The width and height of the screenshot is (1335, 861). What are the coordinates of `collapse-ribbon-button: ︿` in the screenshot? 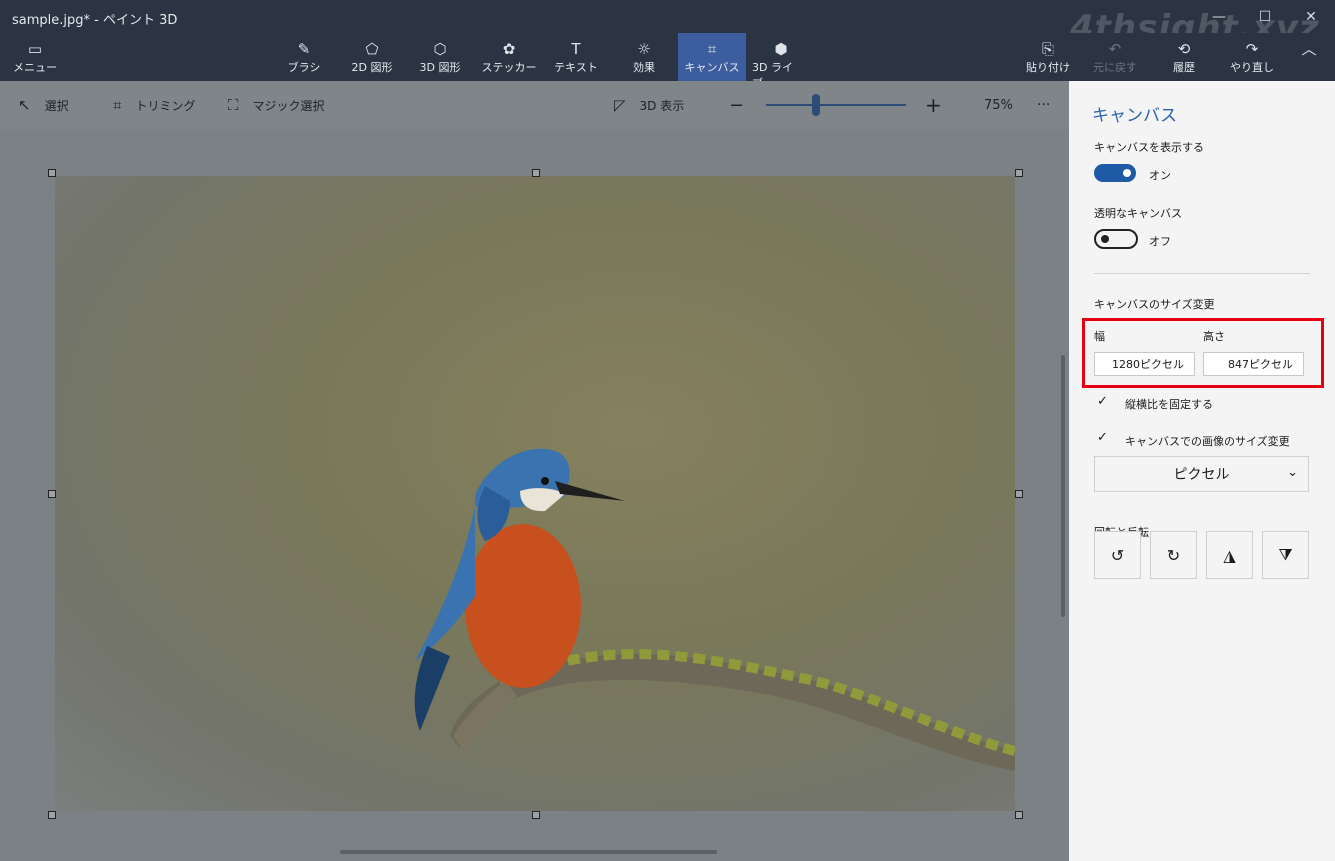 It's located at (1309, 57).